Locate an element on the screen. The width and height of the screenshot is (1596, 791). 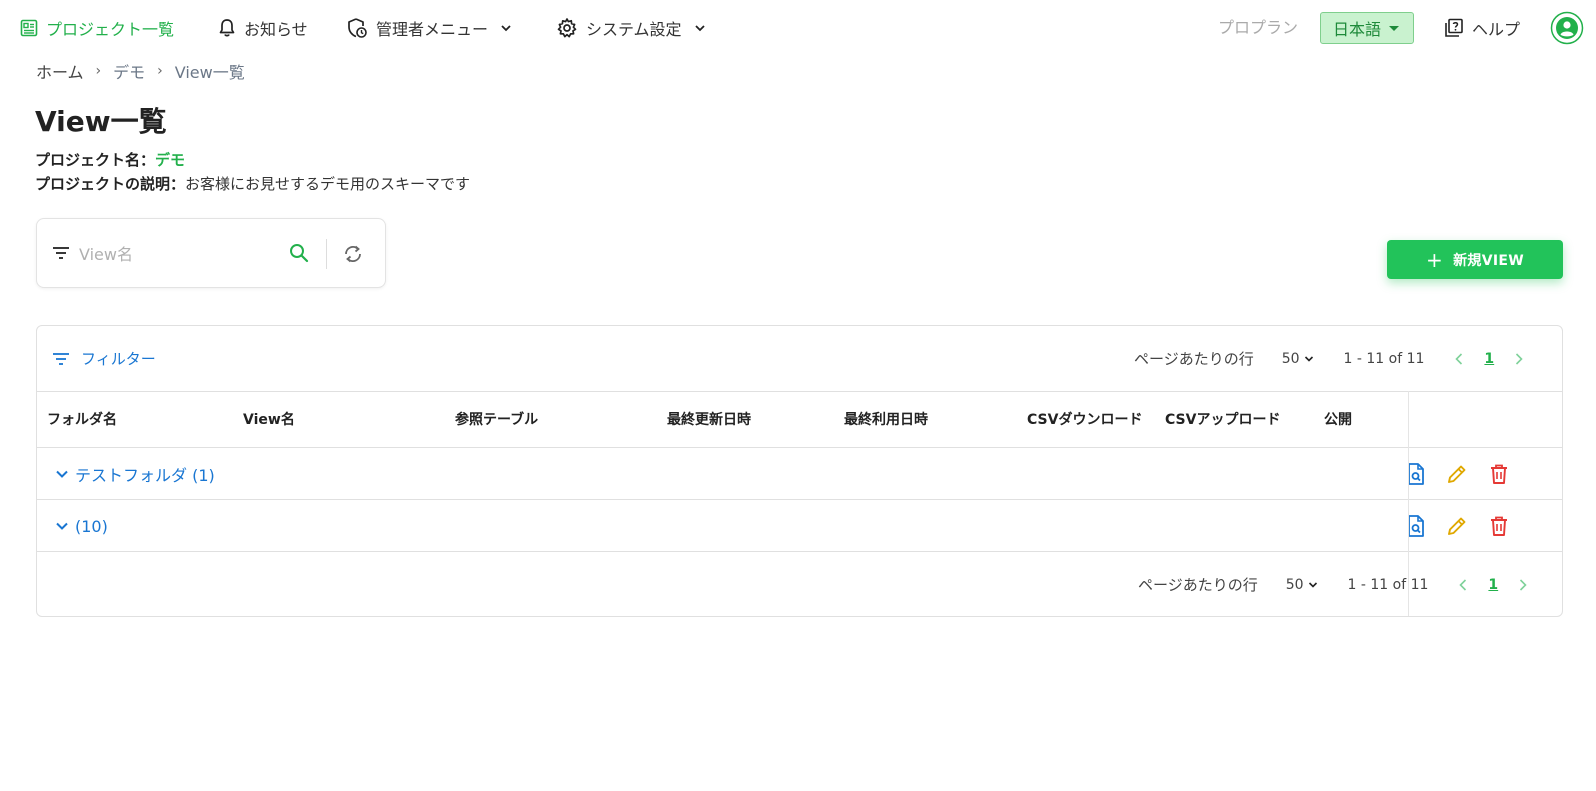
nav-system-settings-menu: システム設定 is located at coordinates (631, 28).